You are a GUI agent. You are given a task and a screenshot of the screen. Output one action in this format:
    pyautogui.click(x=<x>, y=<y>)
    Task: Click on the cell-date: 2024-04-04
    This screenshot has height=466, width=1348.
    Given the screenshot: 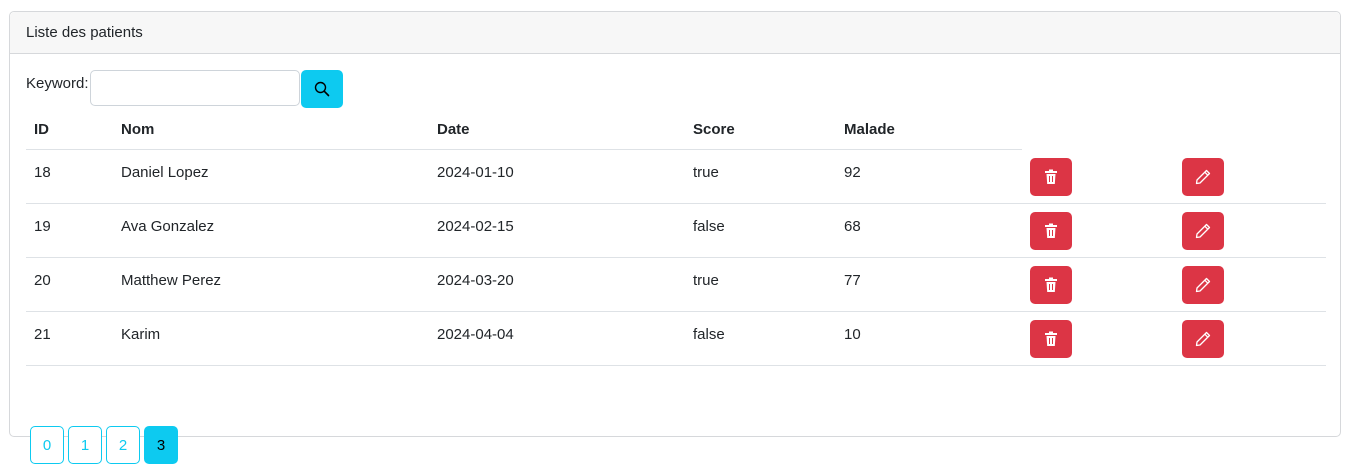 What is the action you would take?
    pyautogui.click(x=557, y=338)
    